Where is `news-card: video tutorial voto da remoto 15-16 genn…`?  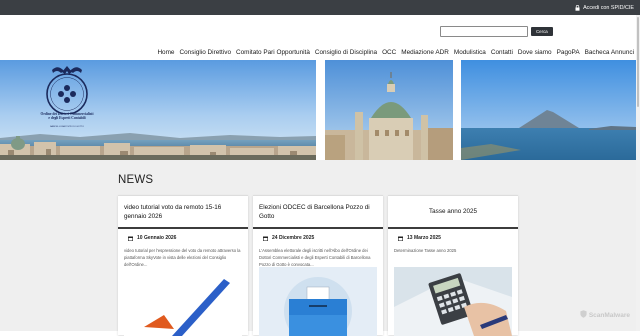
news-card: video tutorial voto da remoto 15-16 genn… is located at coordinates (183, 265).